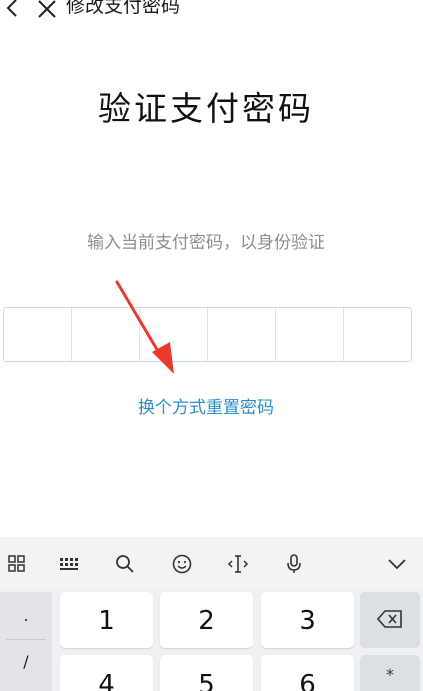 Image resolution: width=423 pixels, height=691 pixels. Describe the element at coordinates (26, 664) in the screenshot. I see `slash-key: /` at that location.